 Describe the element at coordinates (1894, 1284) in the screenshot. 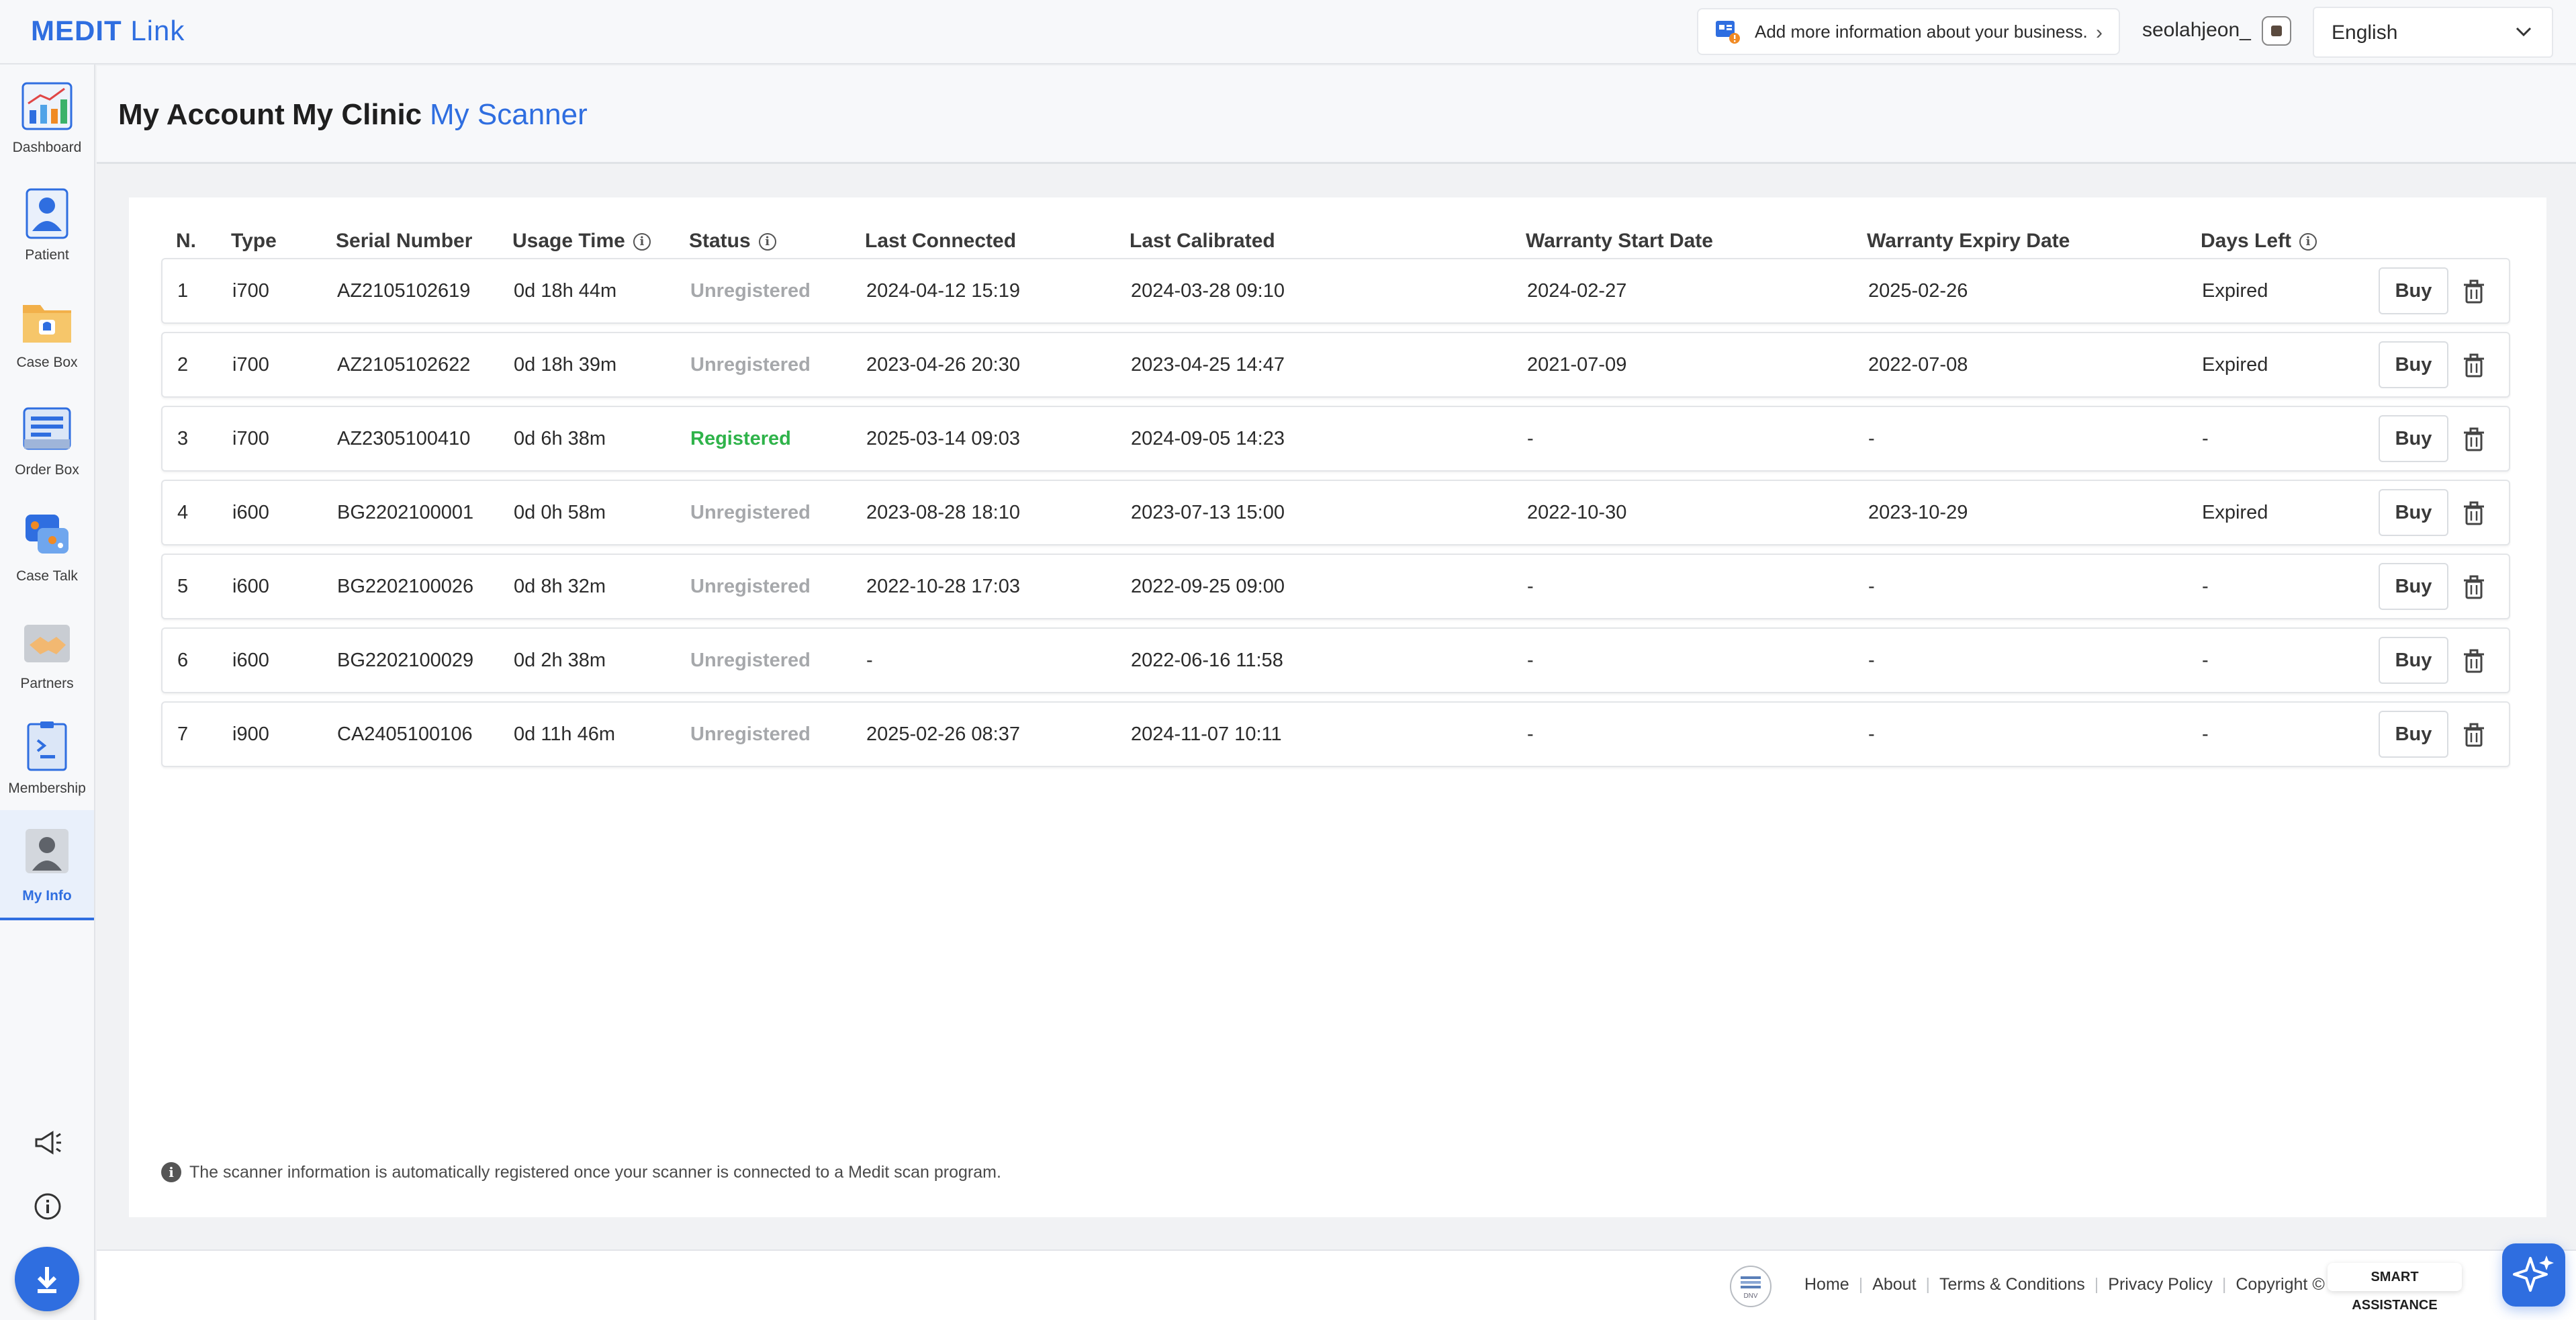

I see `footer-link-about: About` at that location.